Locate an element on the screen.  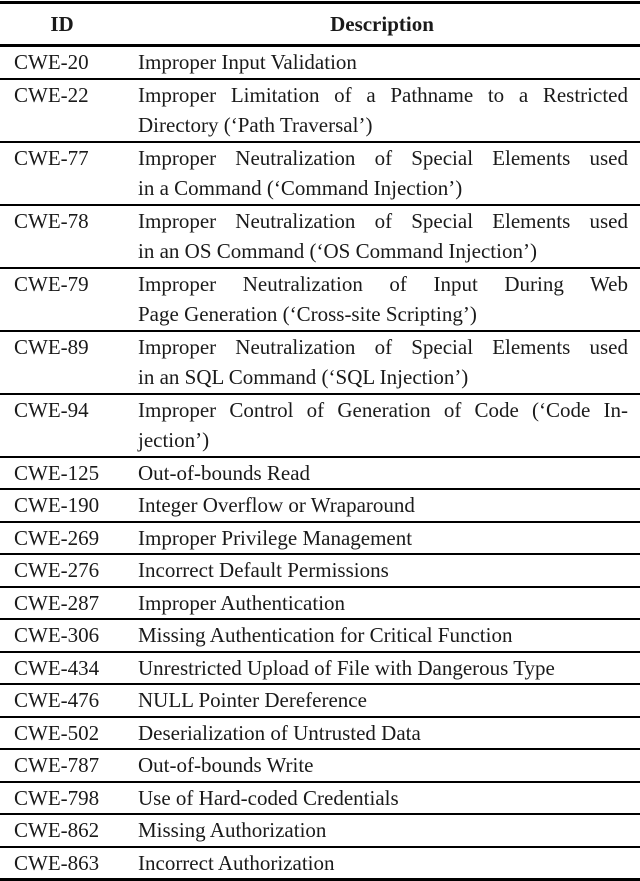
cwe-id: CWE-22 is located at coordinates (62, 109).